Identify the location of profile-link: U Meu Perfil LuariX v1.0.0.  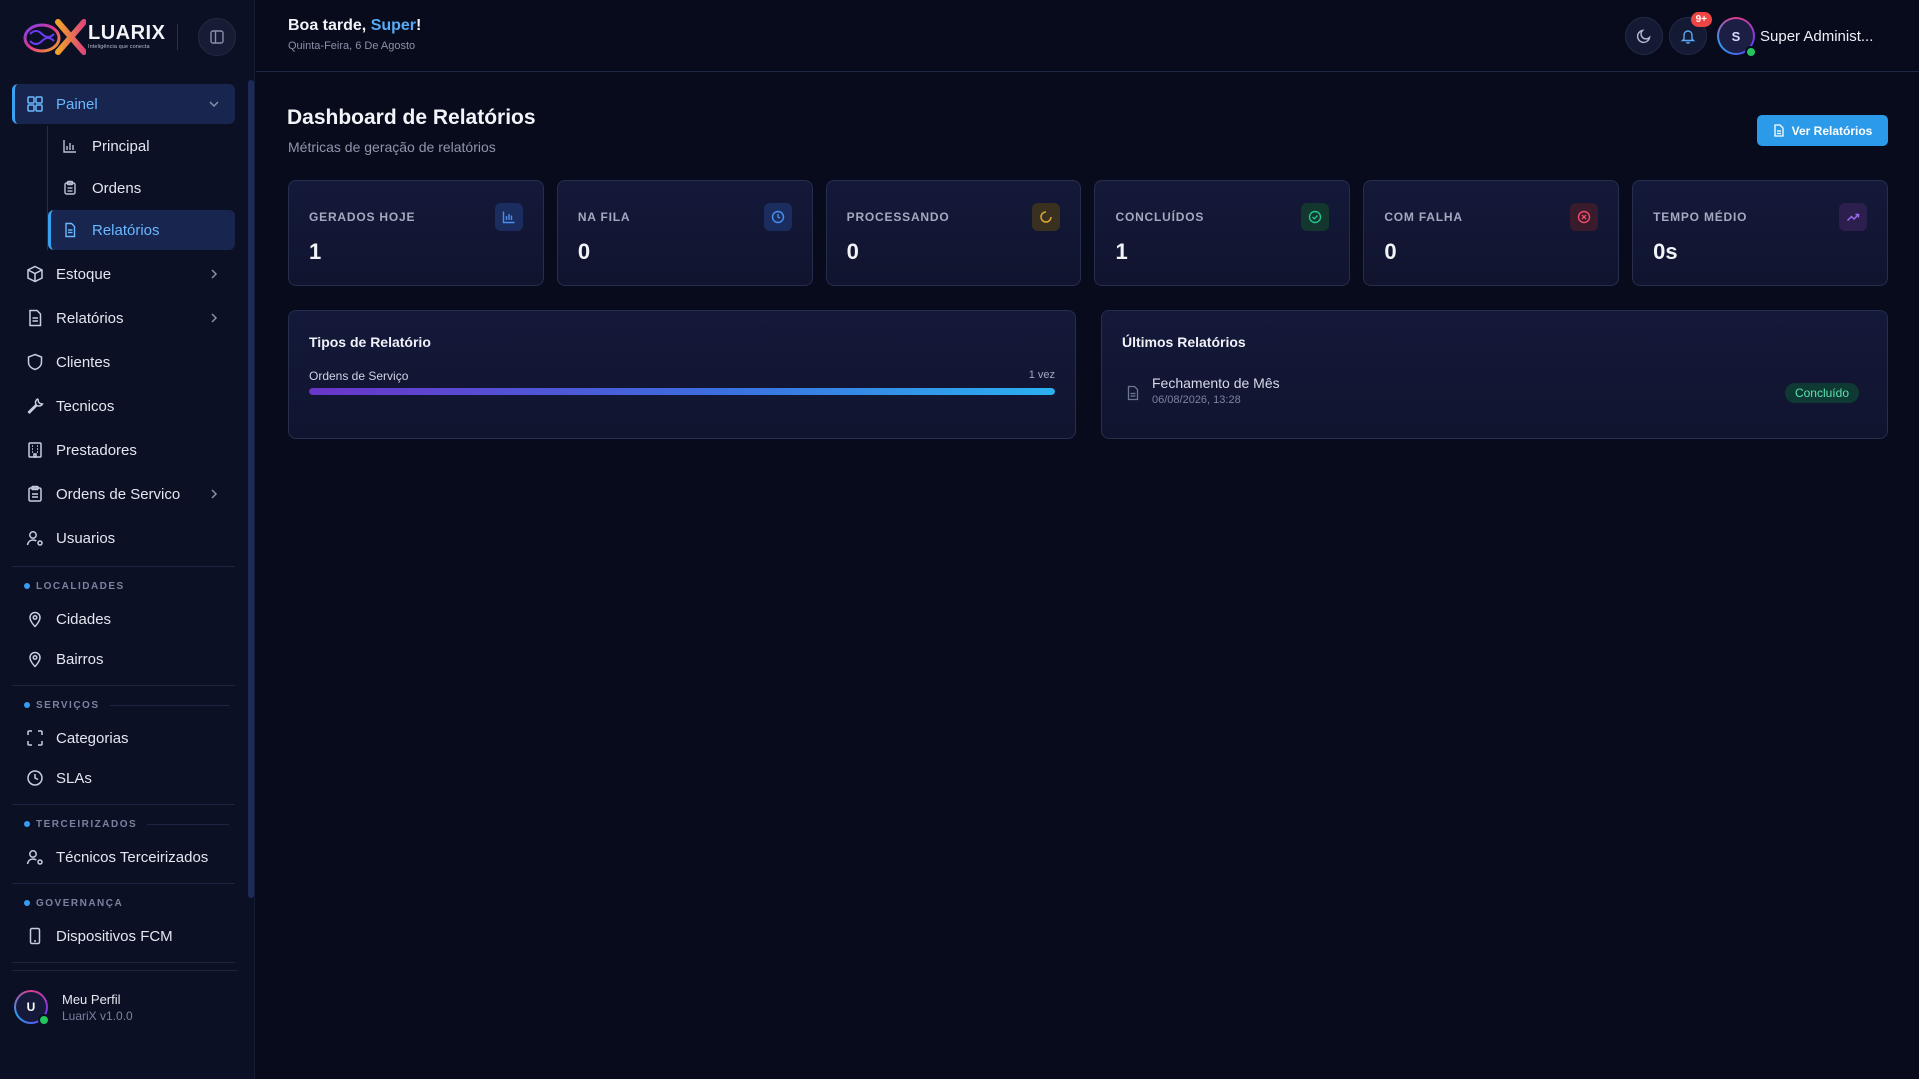
(126, 1007).